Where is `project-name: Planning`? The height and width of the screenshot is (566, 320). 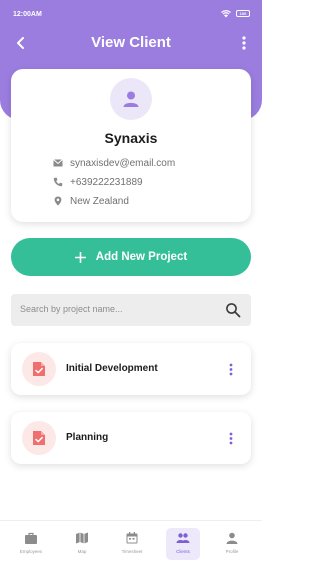 project-name: Planning is located at coordinates (87, 437).